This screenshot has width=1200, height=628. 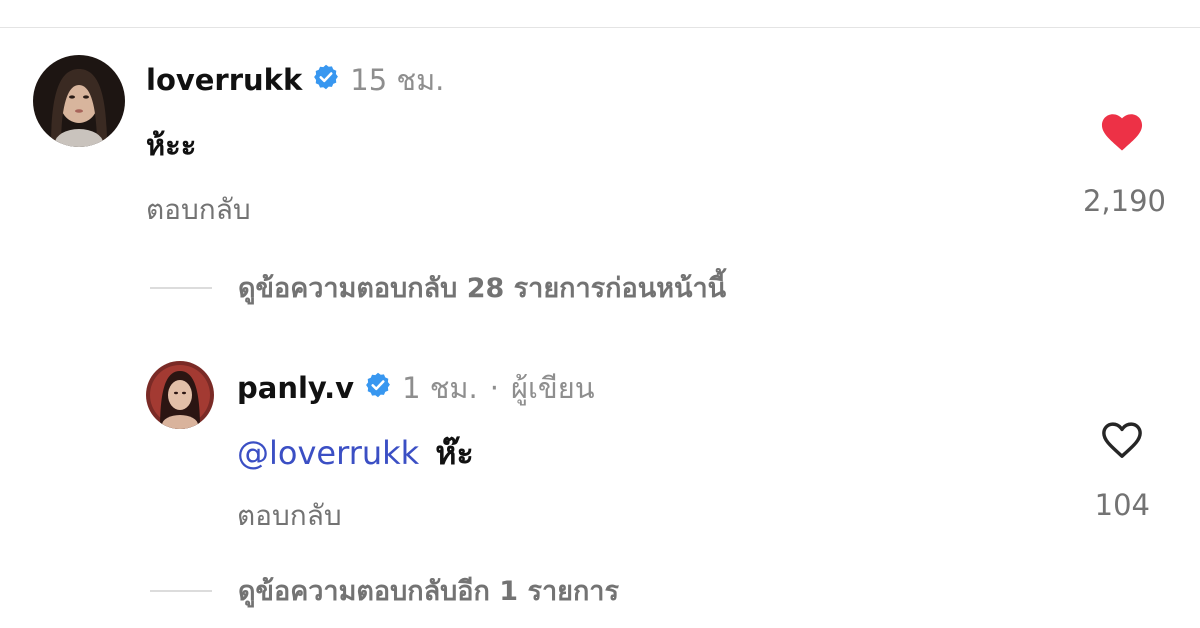 I want to click on avatar-loverrukk, so click(x=79, y=101).